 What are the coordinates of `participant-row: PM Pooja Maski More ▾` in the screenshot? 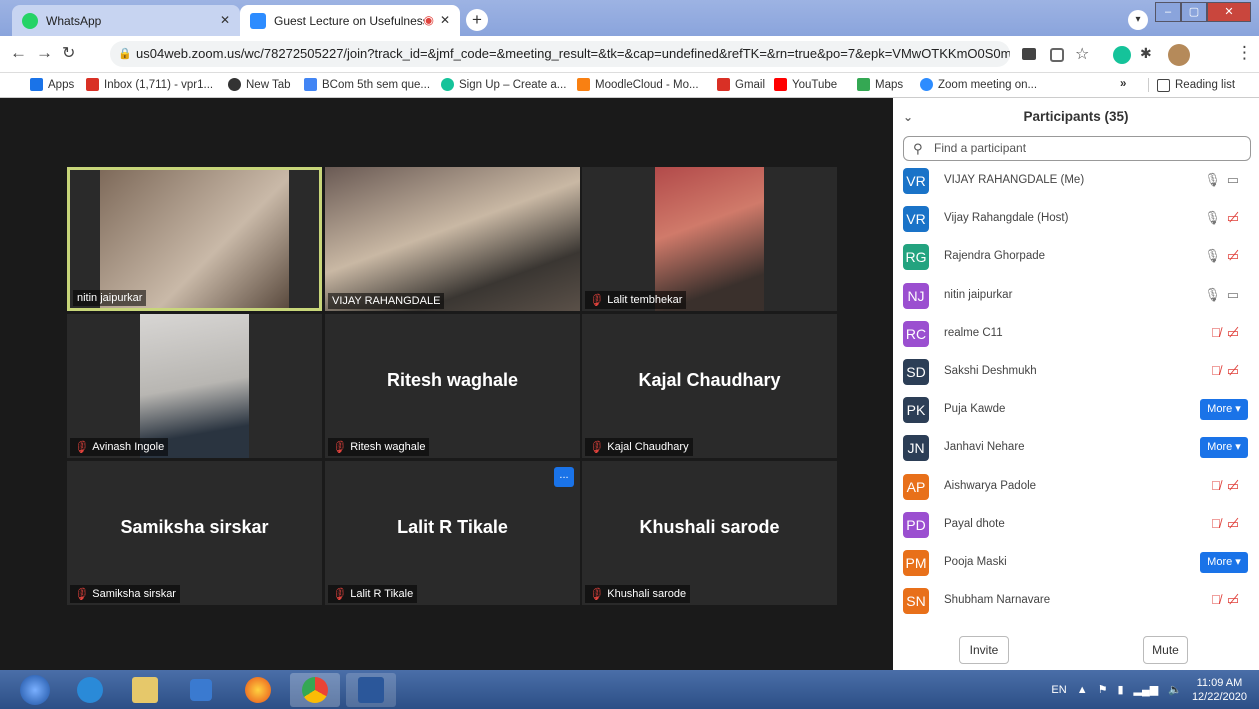 It's located at (1076, 563).